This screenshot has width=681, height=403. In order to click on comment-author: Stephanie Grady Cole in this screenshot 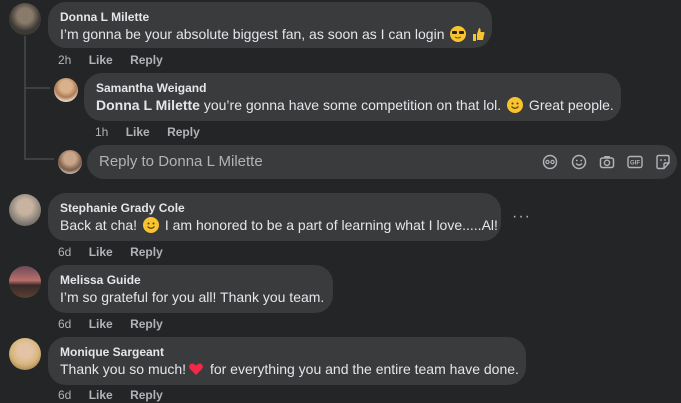, I will do `click(274, 208)`.